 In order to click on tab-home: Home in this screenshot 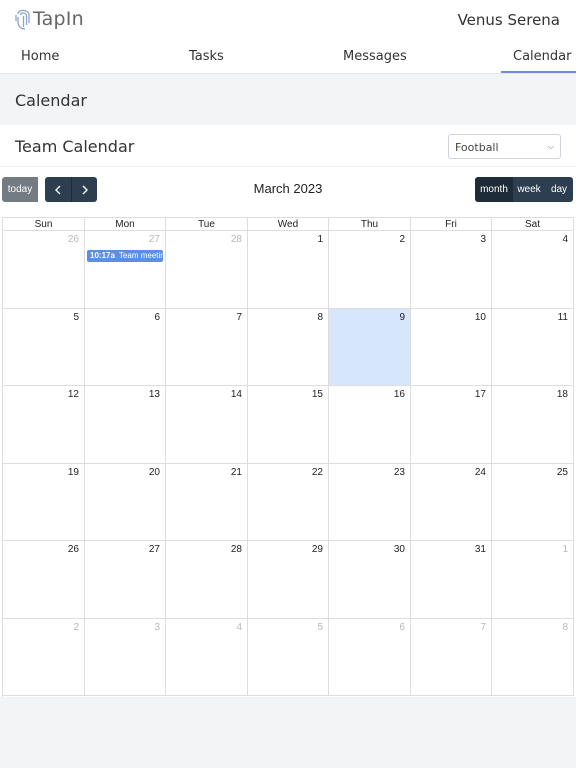, I will do `click(40, 56)`.